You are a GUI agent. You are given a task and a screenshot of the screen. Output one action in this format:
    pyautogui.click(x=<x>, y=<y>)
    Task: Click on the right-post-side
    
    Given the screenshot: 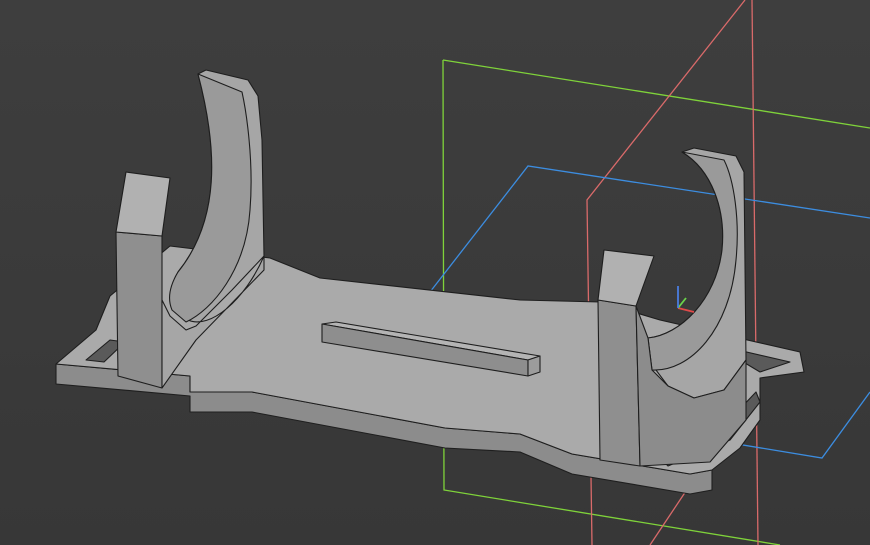 What is the action you would take?
    pyautogui.click(x=626, y=278)
    